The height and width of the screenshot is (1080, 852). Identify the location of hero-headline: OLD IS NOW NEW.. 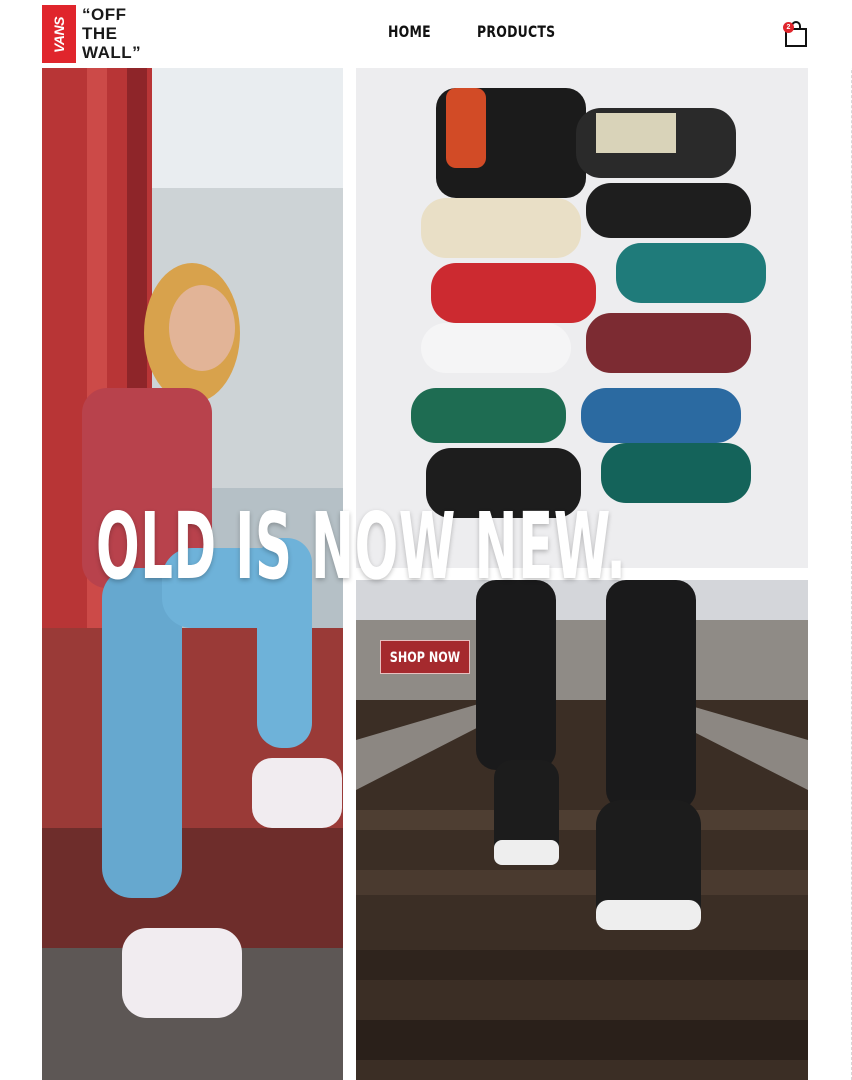
(361, 546).